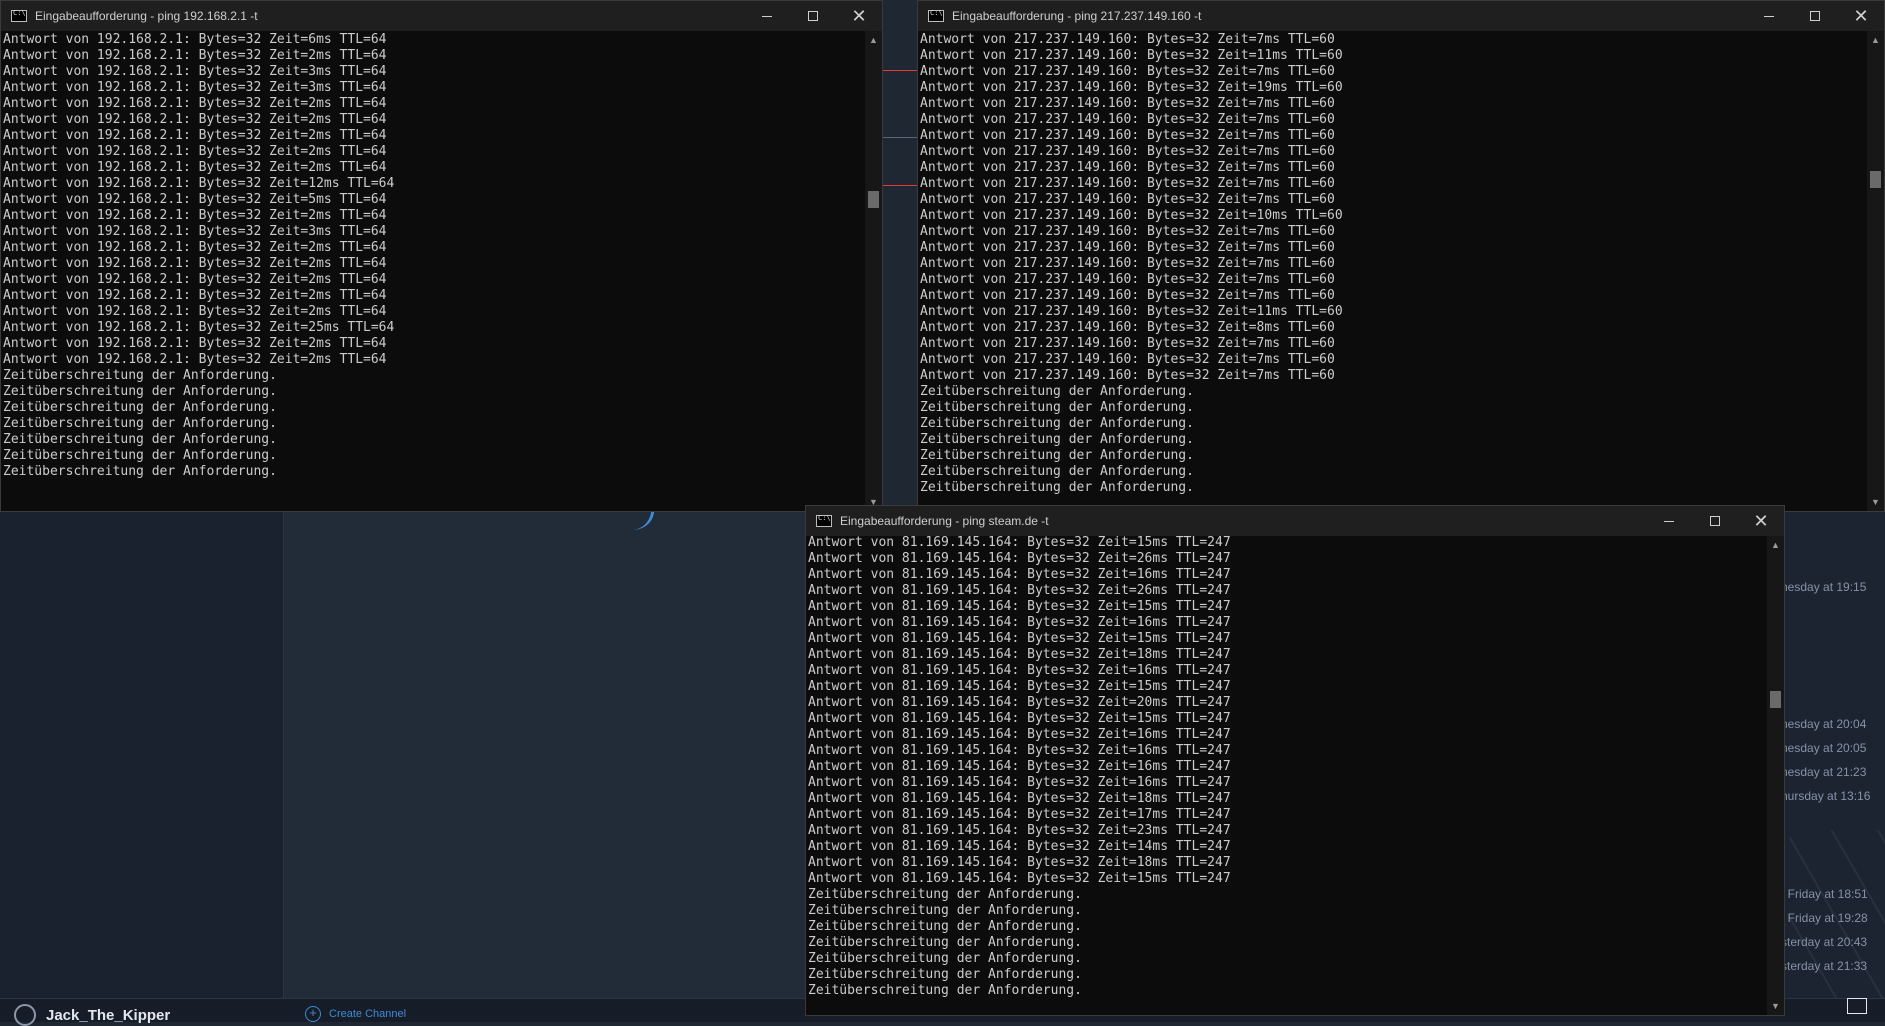 The image size is (1885, 1026). I want to click on avatar, so click(25, 1015).